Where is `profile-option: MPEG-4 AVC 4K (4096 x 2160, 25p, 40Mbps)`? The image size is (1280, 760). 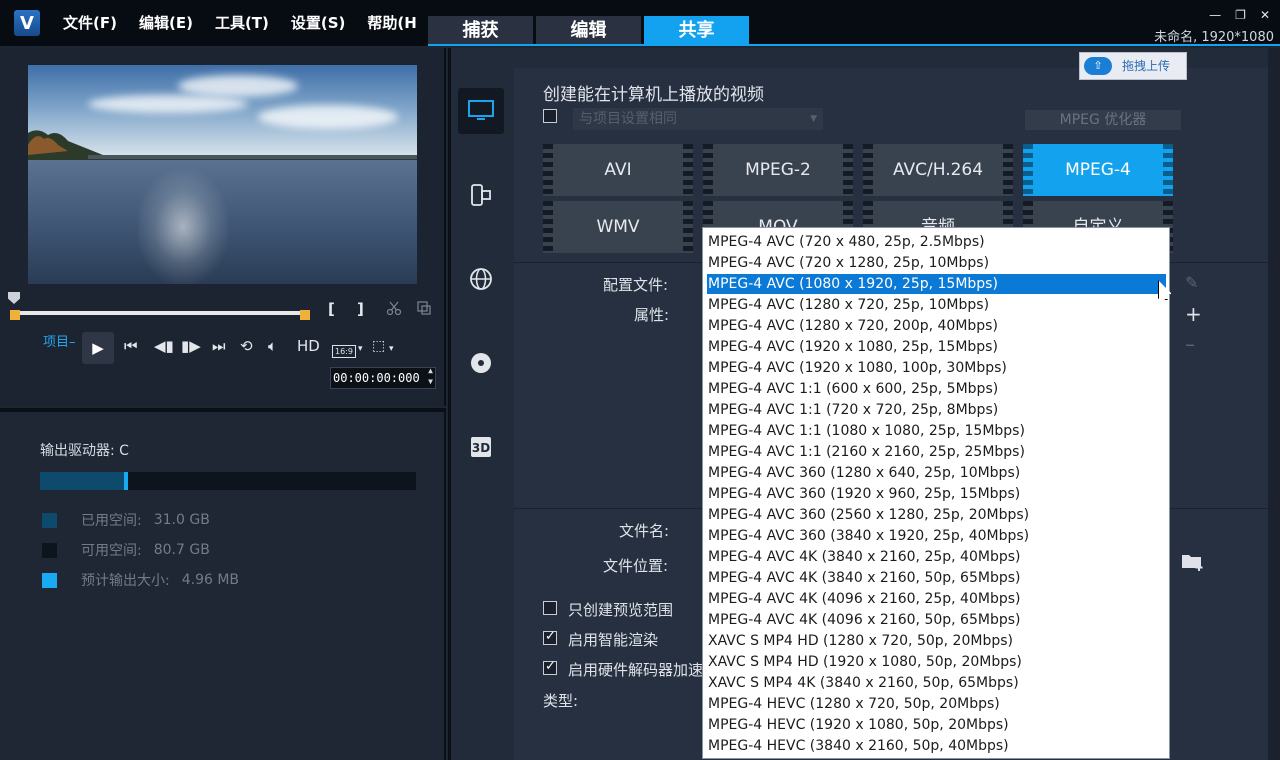
profile-option: MPEG-4 AVC 4K (4096 x 2160, 25p, 40Mbps) is located at coordinates (936, 599).